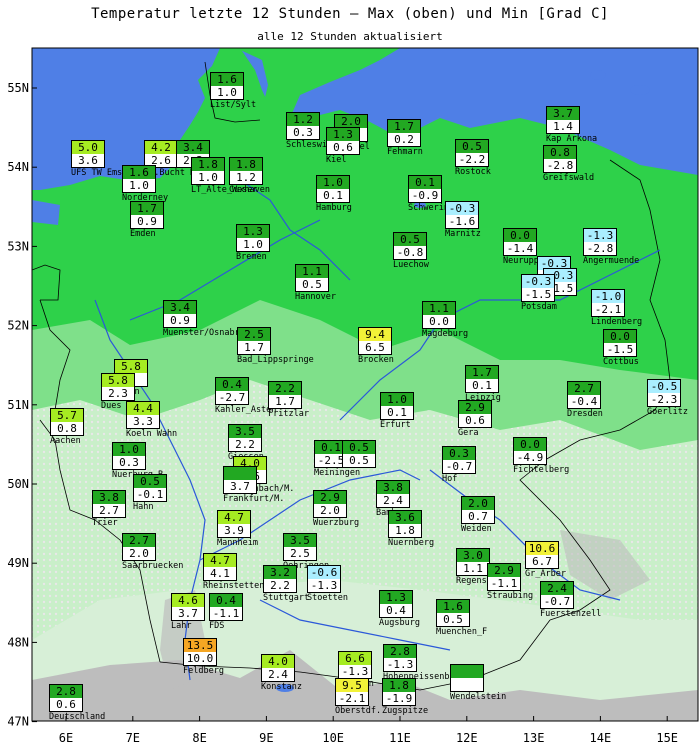  What do you see at coordinates (405, 152) in the screenshot?
I see `station-name: Fehmarn` at bounding box center [405, 152].